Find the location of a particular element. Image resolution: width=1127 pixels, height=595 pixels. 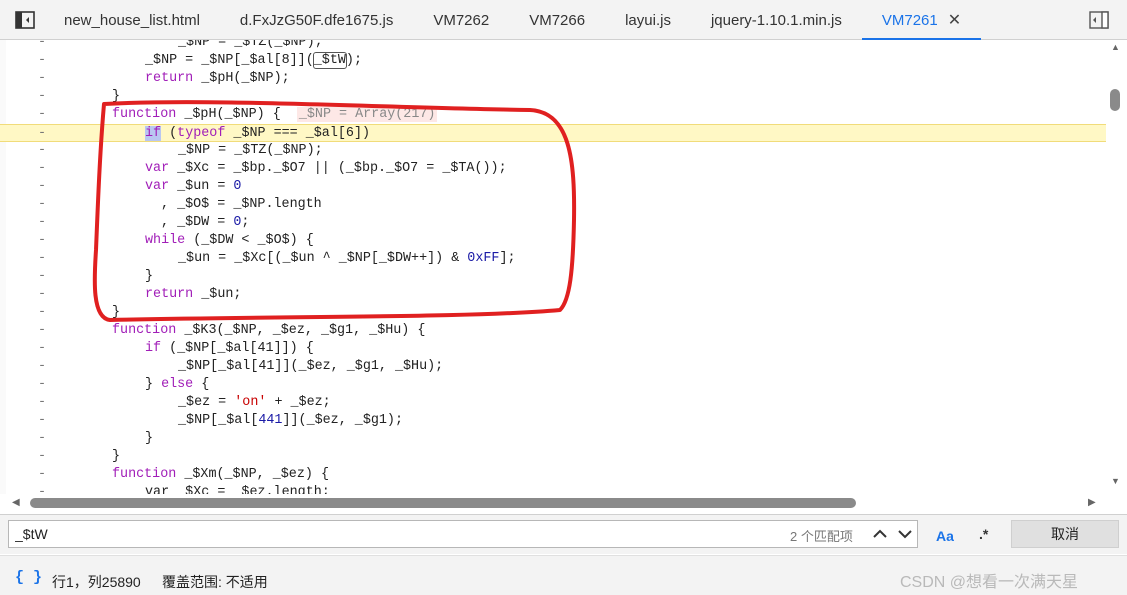

paused-line: - if (typeof _$NP === _$al[6]) is located at coordinates (555, 133).